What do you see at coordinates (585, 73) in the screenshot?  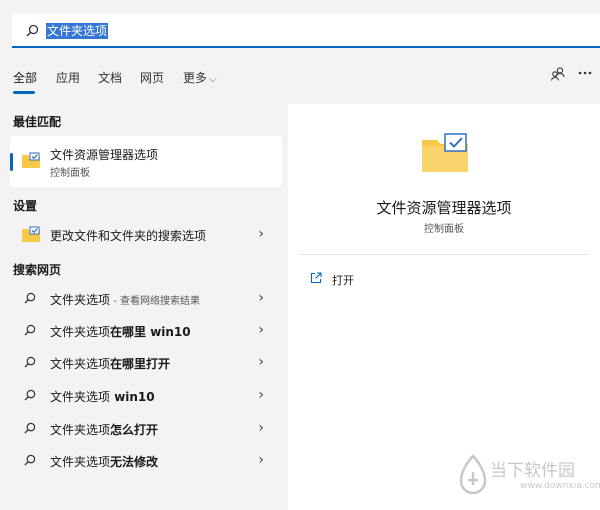 I see `more-options-icon` at bounding box center [585, 73].